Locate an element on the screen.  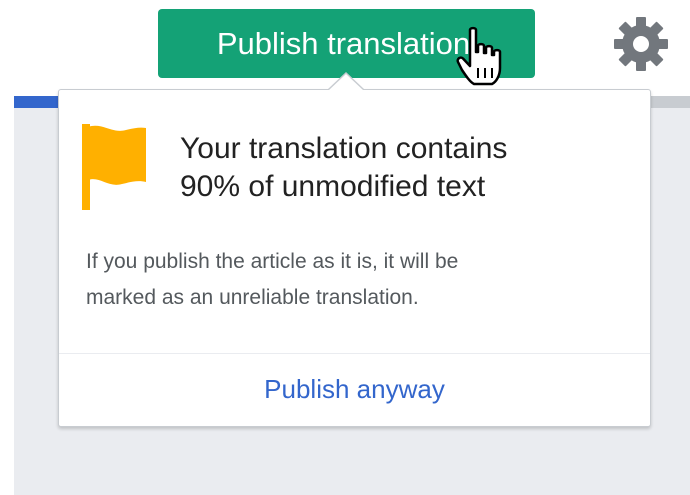
publish-translation-button: Publish translation is located at coordinates (346, 43).